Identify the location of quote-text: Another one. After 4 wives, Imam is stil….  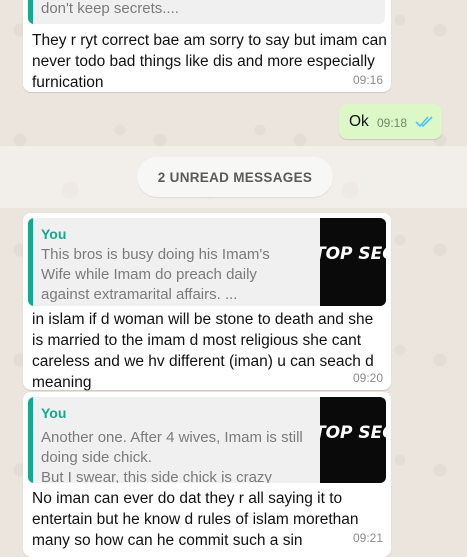
(172, 456).